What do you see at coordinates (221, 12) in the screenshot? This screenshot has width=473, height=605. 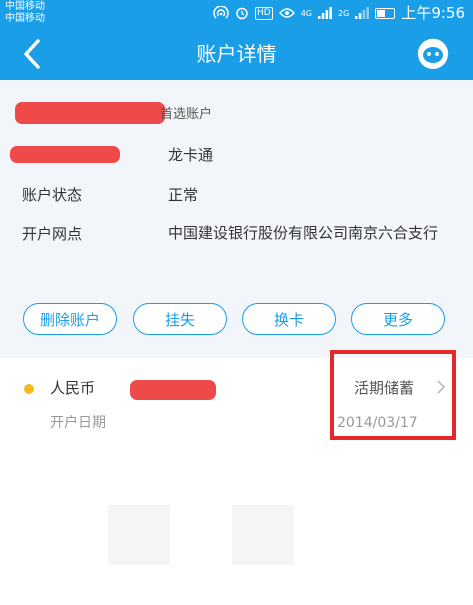 I see `hotspot-icon` at bounding box center [221, 12].